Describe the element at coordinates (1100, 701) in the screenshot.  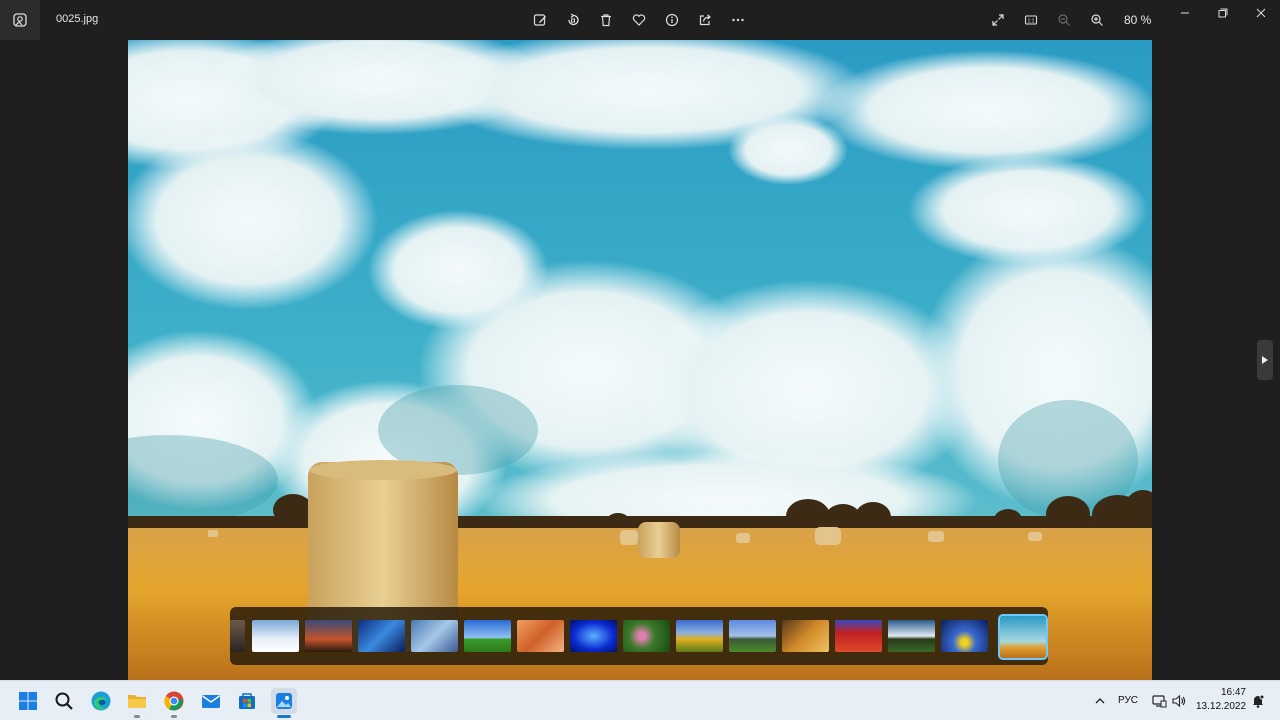
I see `chevron-up-icon` at that location.